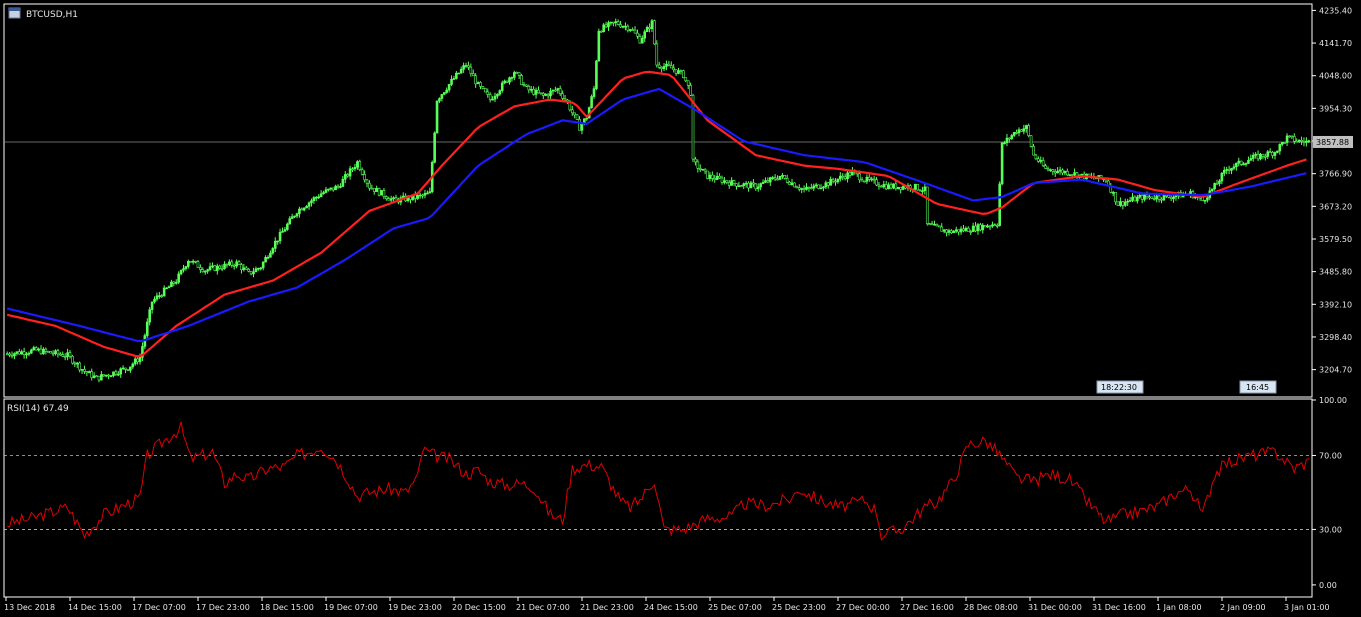 The height and width of the screenshot is (617, 1361). What do you see at coordinates (991, 607) in the screenshot?
I see `time-tick-label: 28 Dec 08:00` at bounding box center [991, 607].